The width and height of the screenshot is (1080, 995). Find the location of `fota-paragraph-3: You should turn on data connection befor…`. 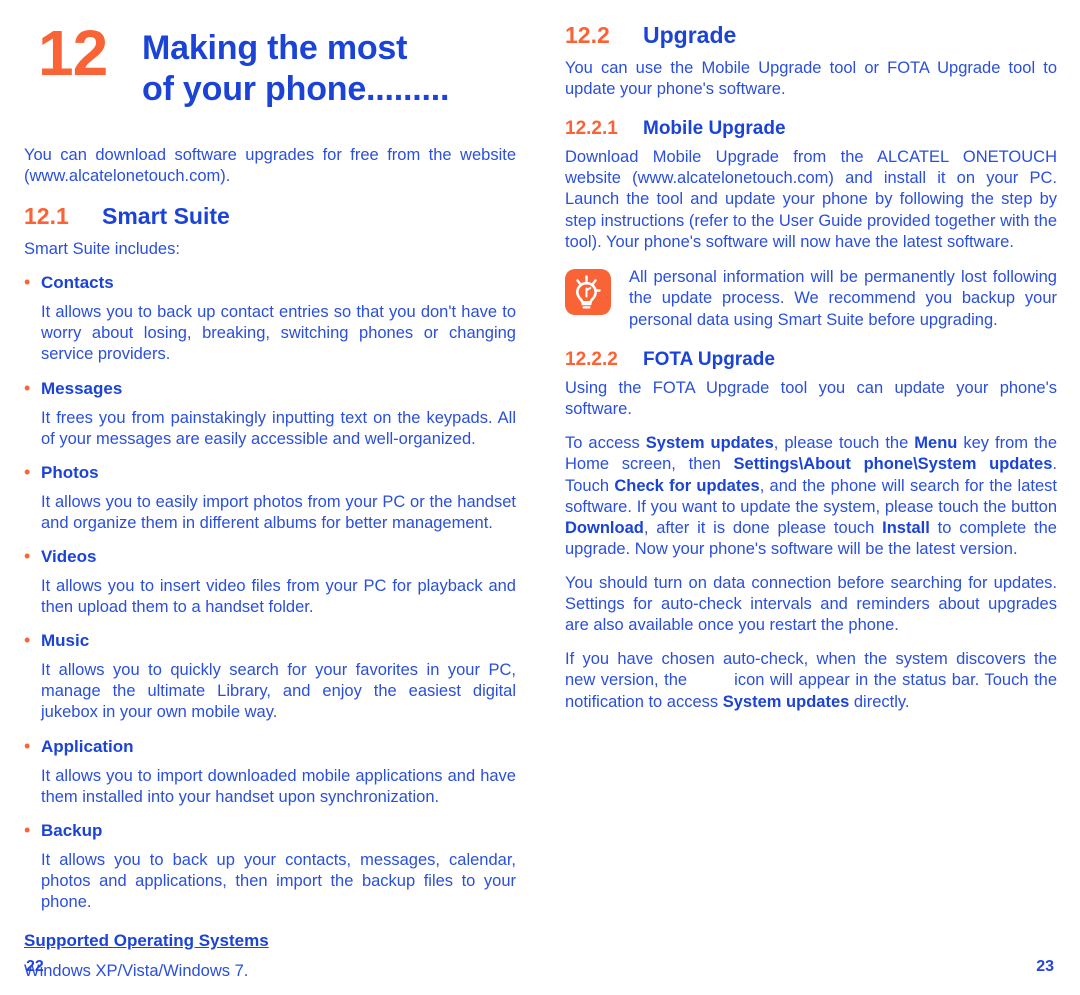

fota-paragraph-3: You should turn on data connection befor… is located at coordinates (811, 604).